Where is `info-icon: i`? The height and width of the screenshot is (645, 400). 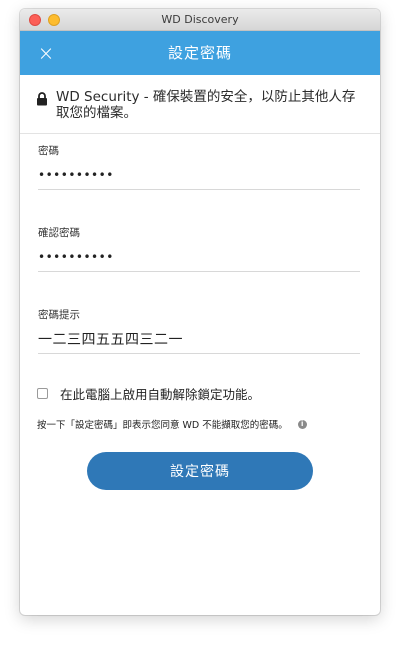
info-icon: i is located at coordinates (302, 424).